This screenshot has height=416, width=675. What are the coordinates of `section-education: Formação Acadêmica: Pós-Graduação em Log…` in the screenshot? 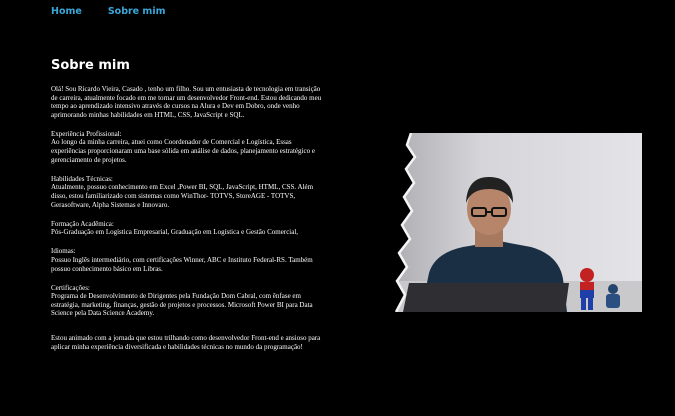 It's located at (188, 228).